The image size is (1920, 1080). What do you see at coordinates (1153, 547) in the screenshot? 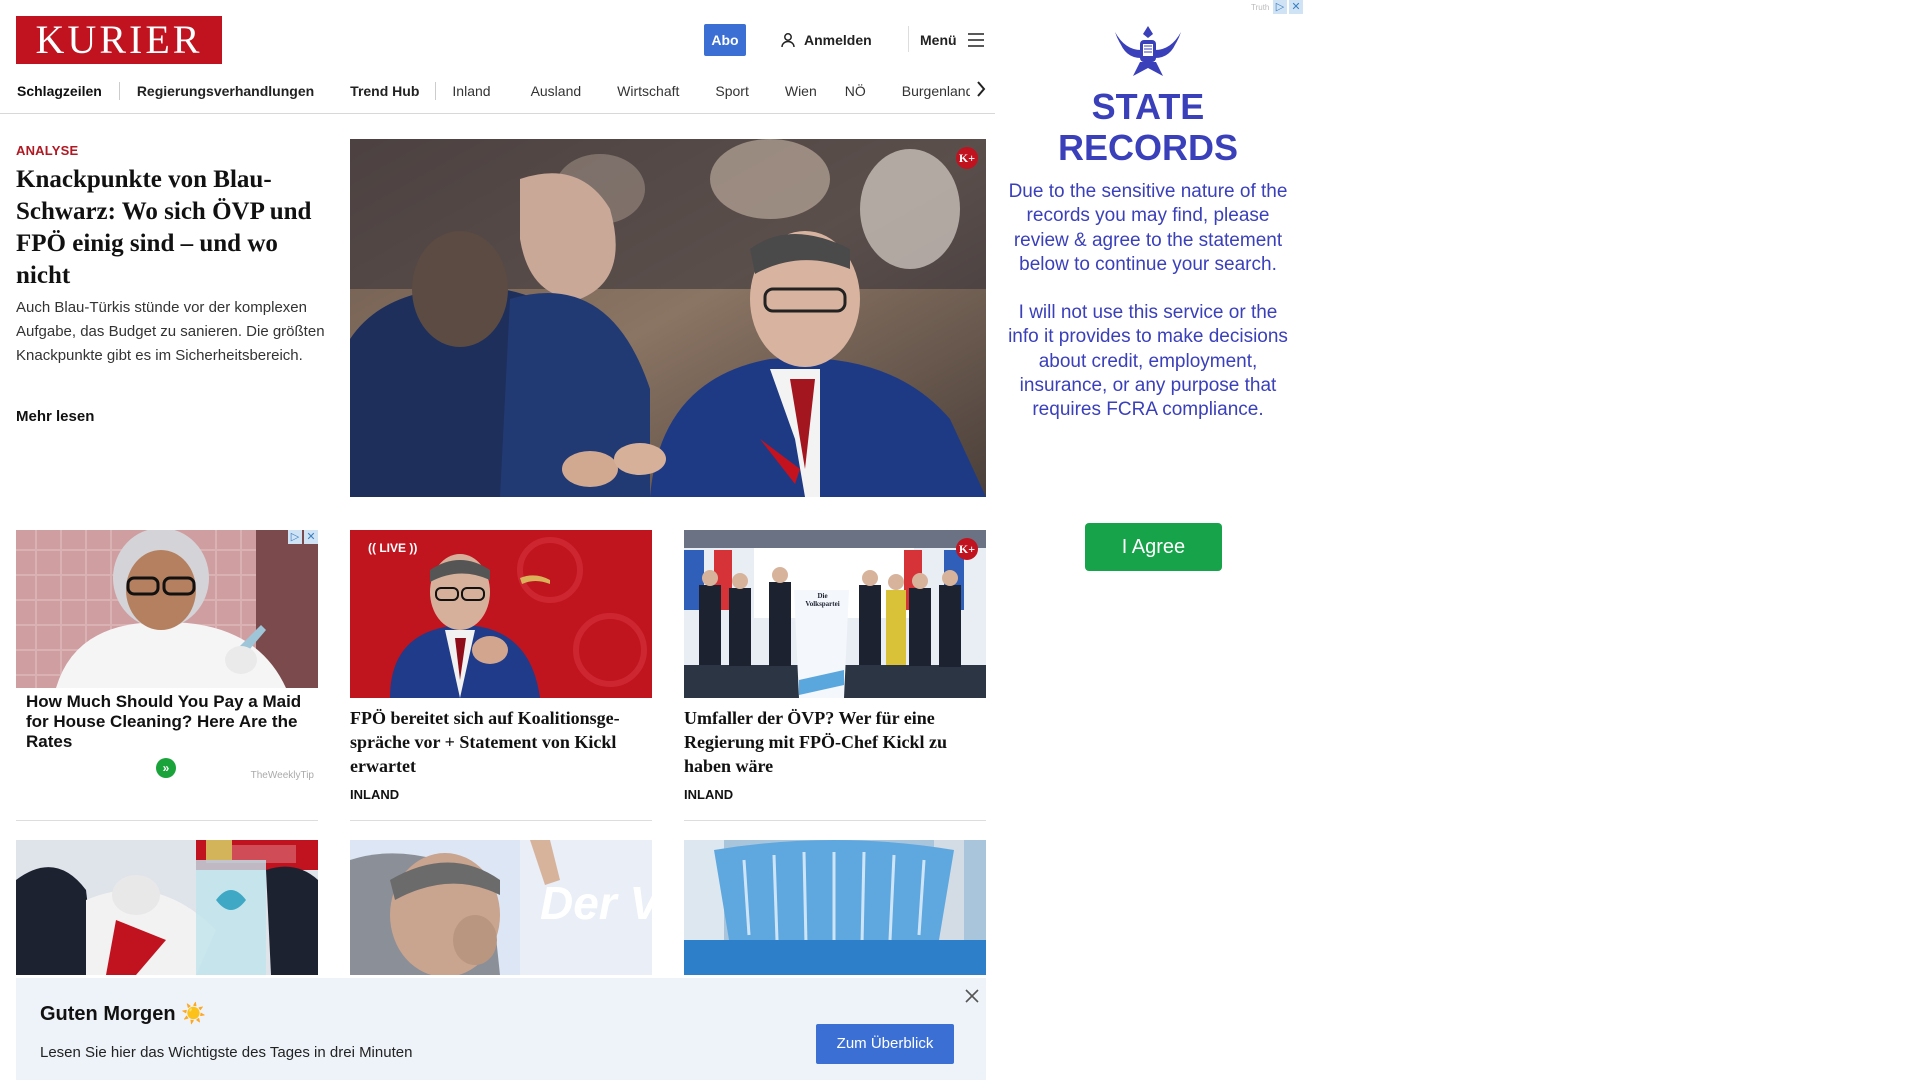
I see `agree-button: I Agree` at bounding box center [1153, 547].